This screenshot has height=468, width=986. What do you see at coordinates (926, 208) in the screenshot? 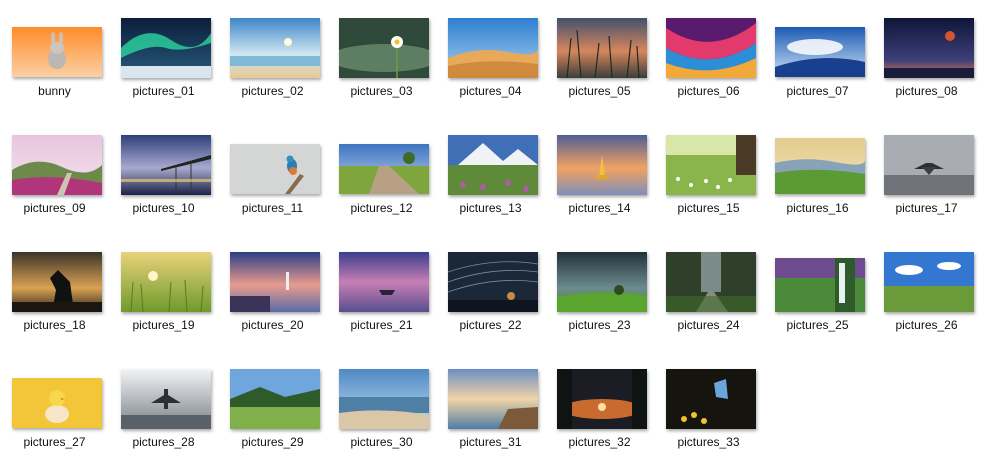
I see `file-label: pictures_17` at bounding box center [926, 208].